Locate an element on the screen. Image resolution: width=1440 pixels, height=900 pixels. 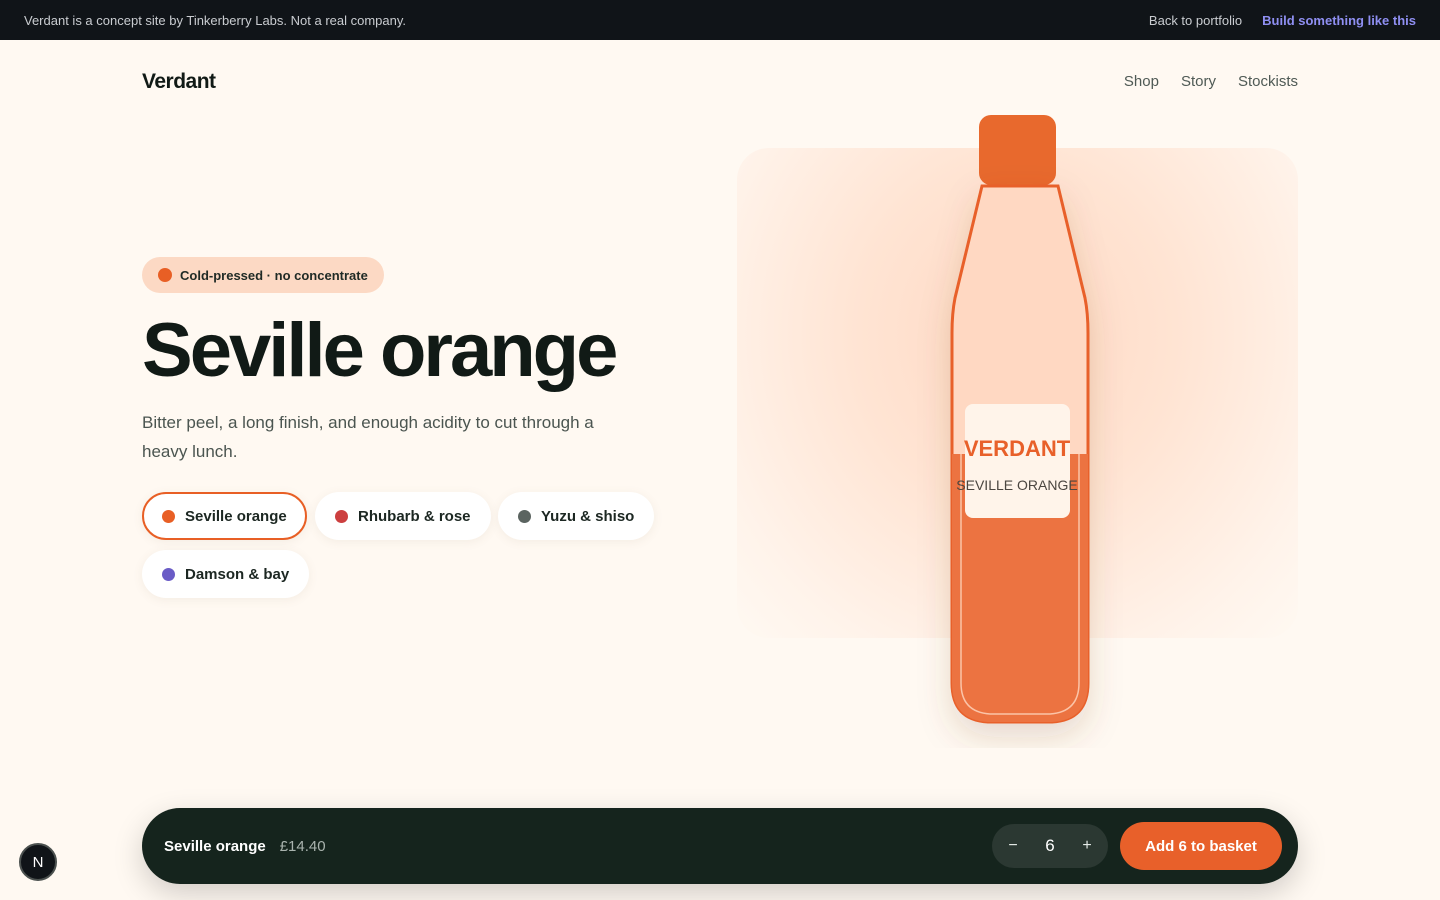
flavour-label: Seville orange is located at coordinates (236, 516).